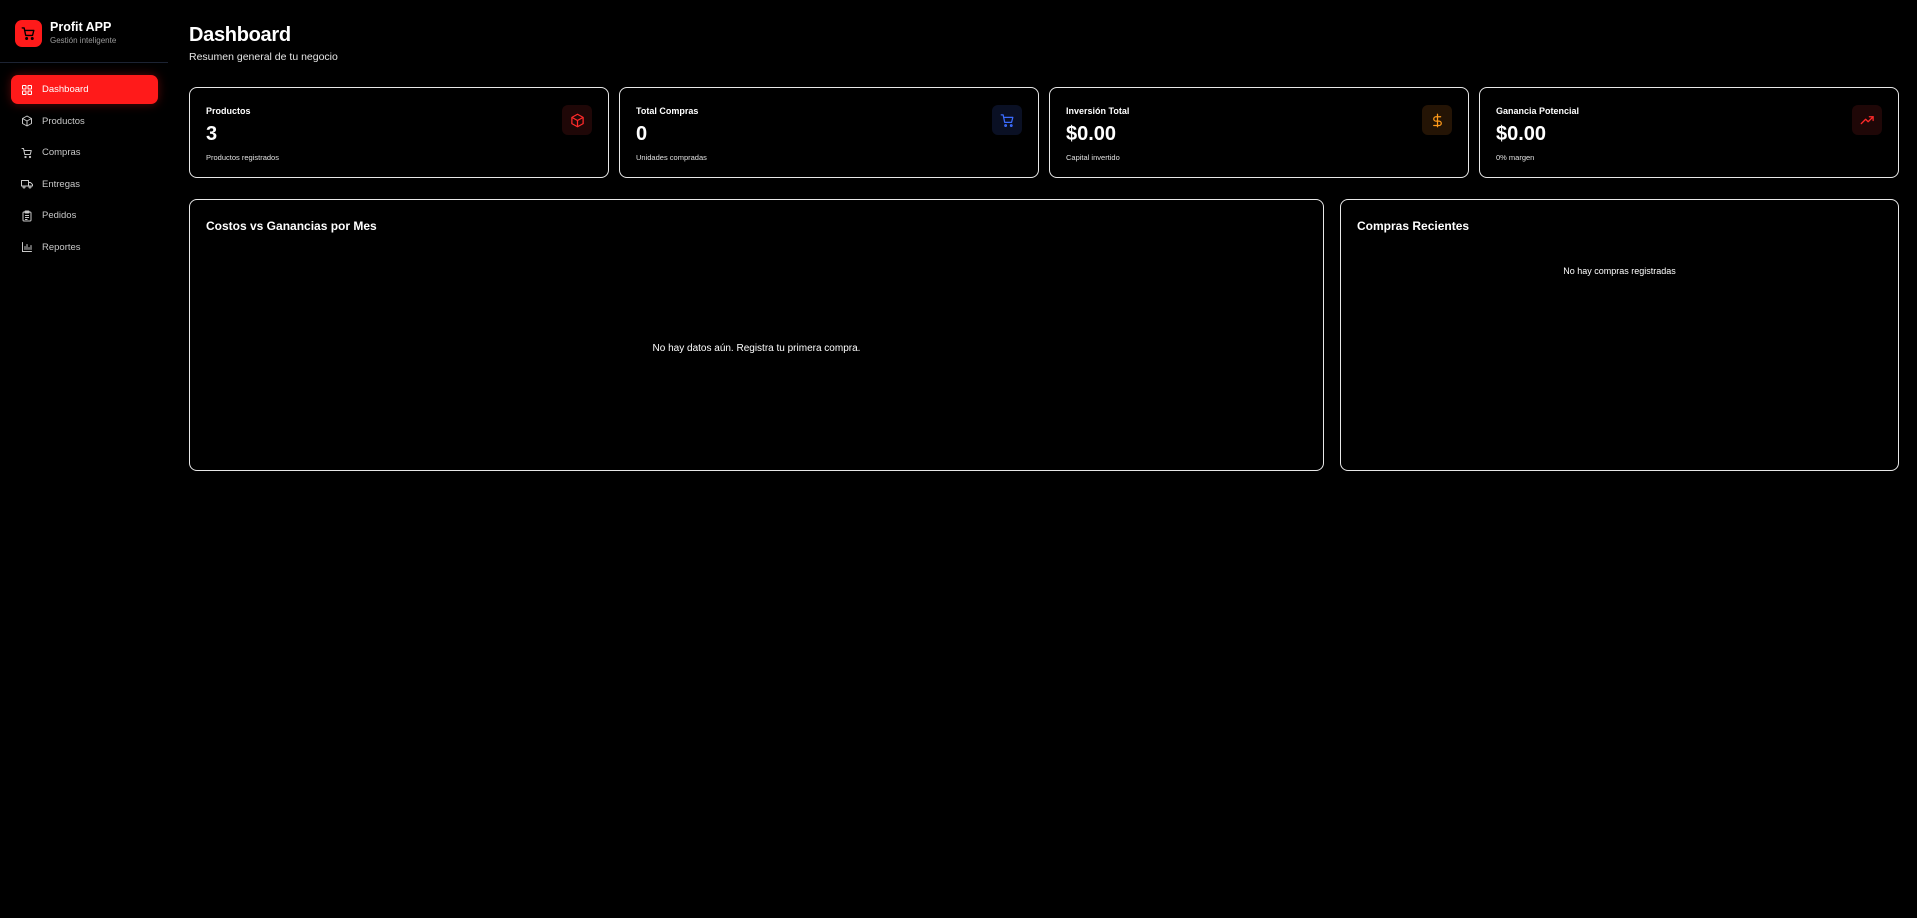 The height and width of the screenshot is (918, 1917). I want to click on sidebar-item-label: Pedidos, so click(59, 215).